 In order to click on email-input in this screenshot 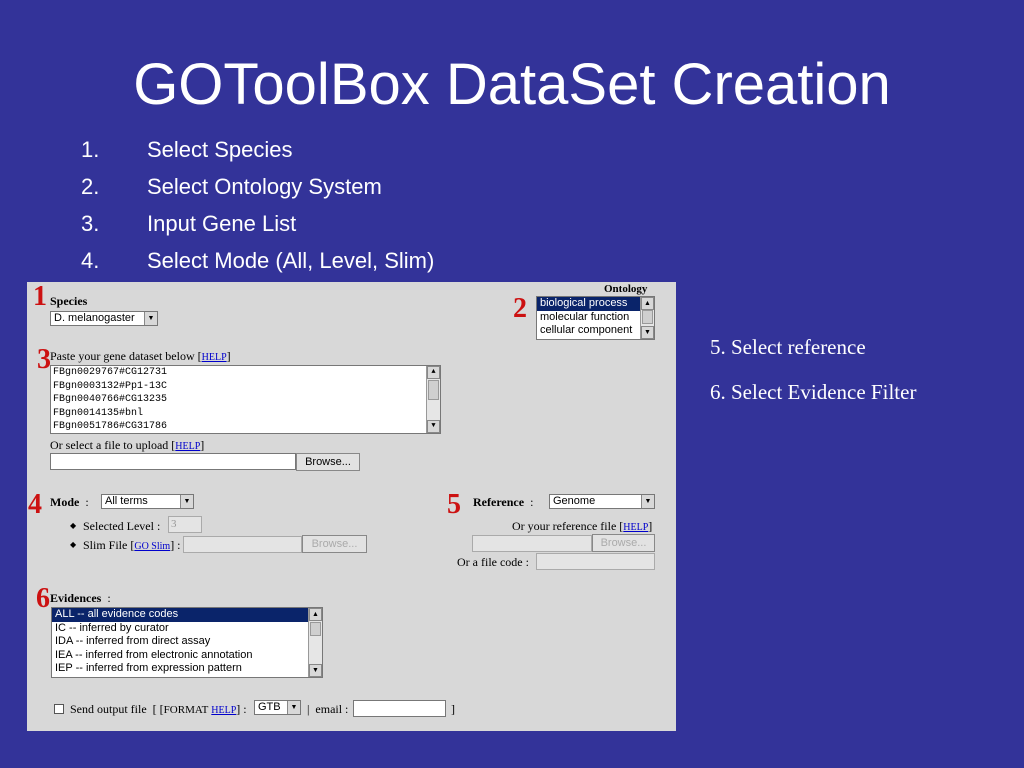, I will do `click(399, 708)`.